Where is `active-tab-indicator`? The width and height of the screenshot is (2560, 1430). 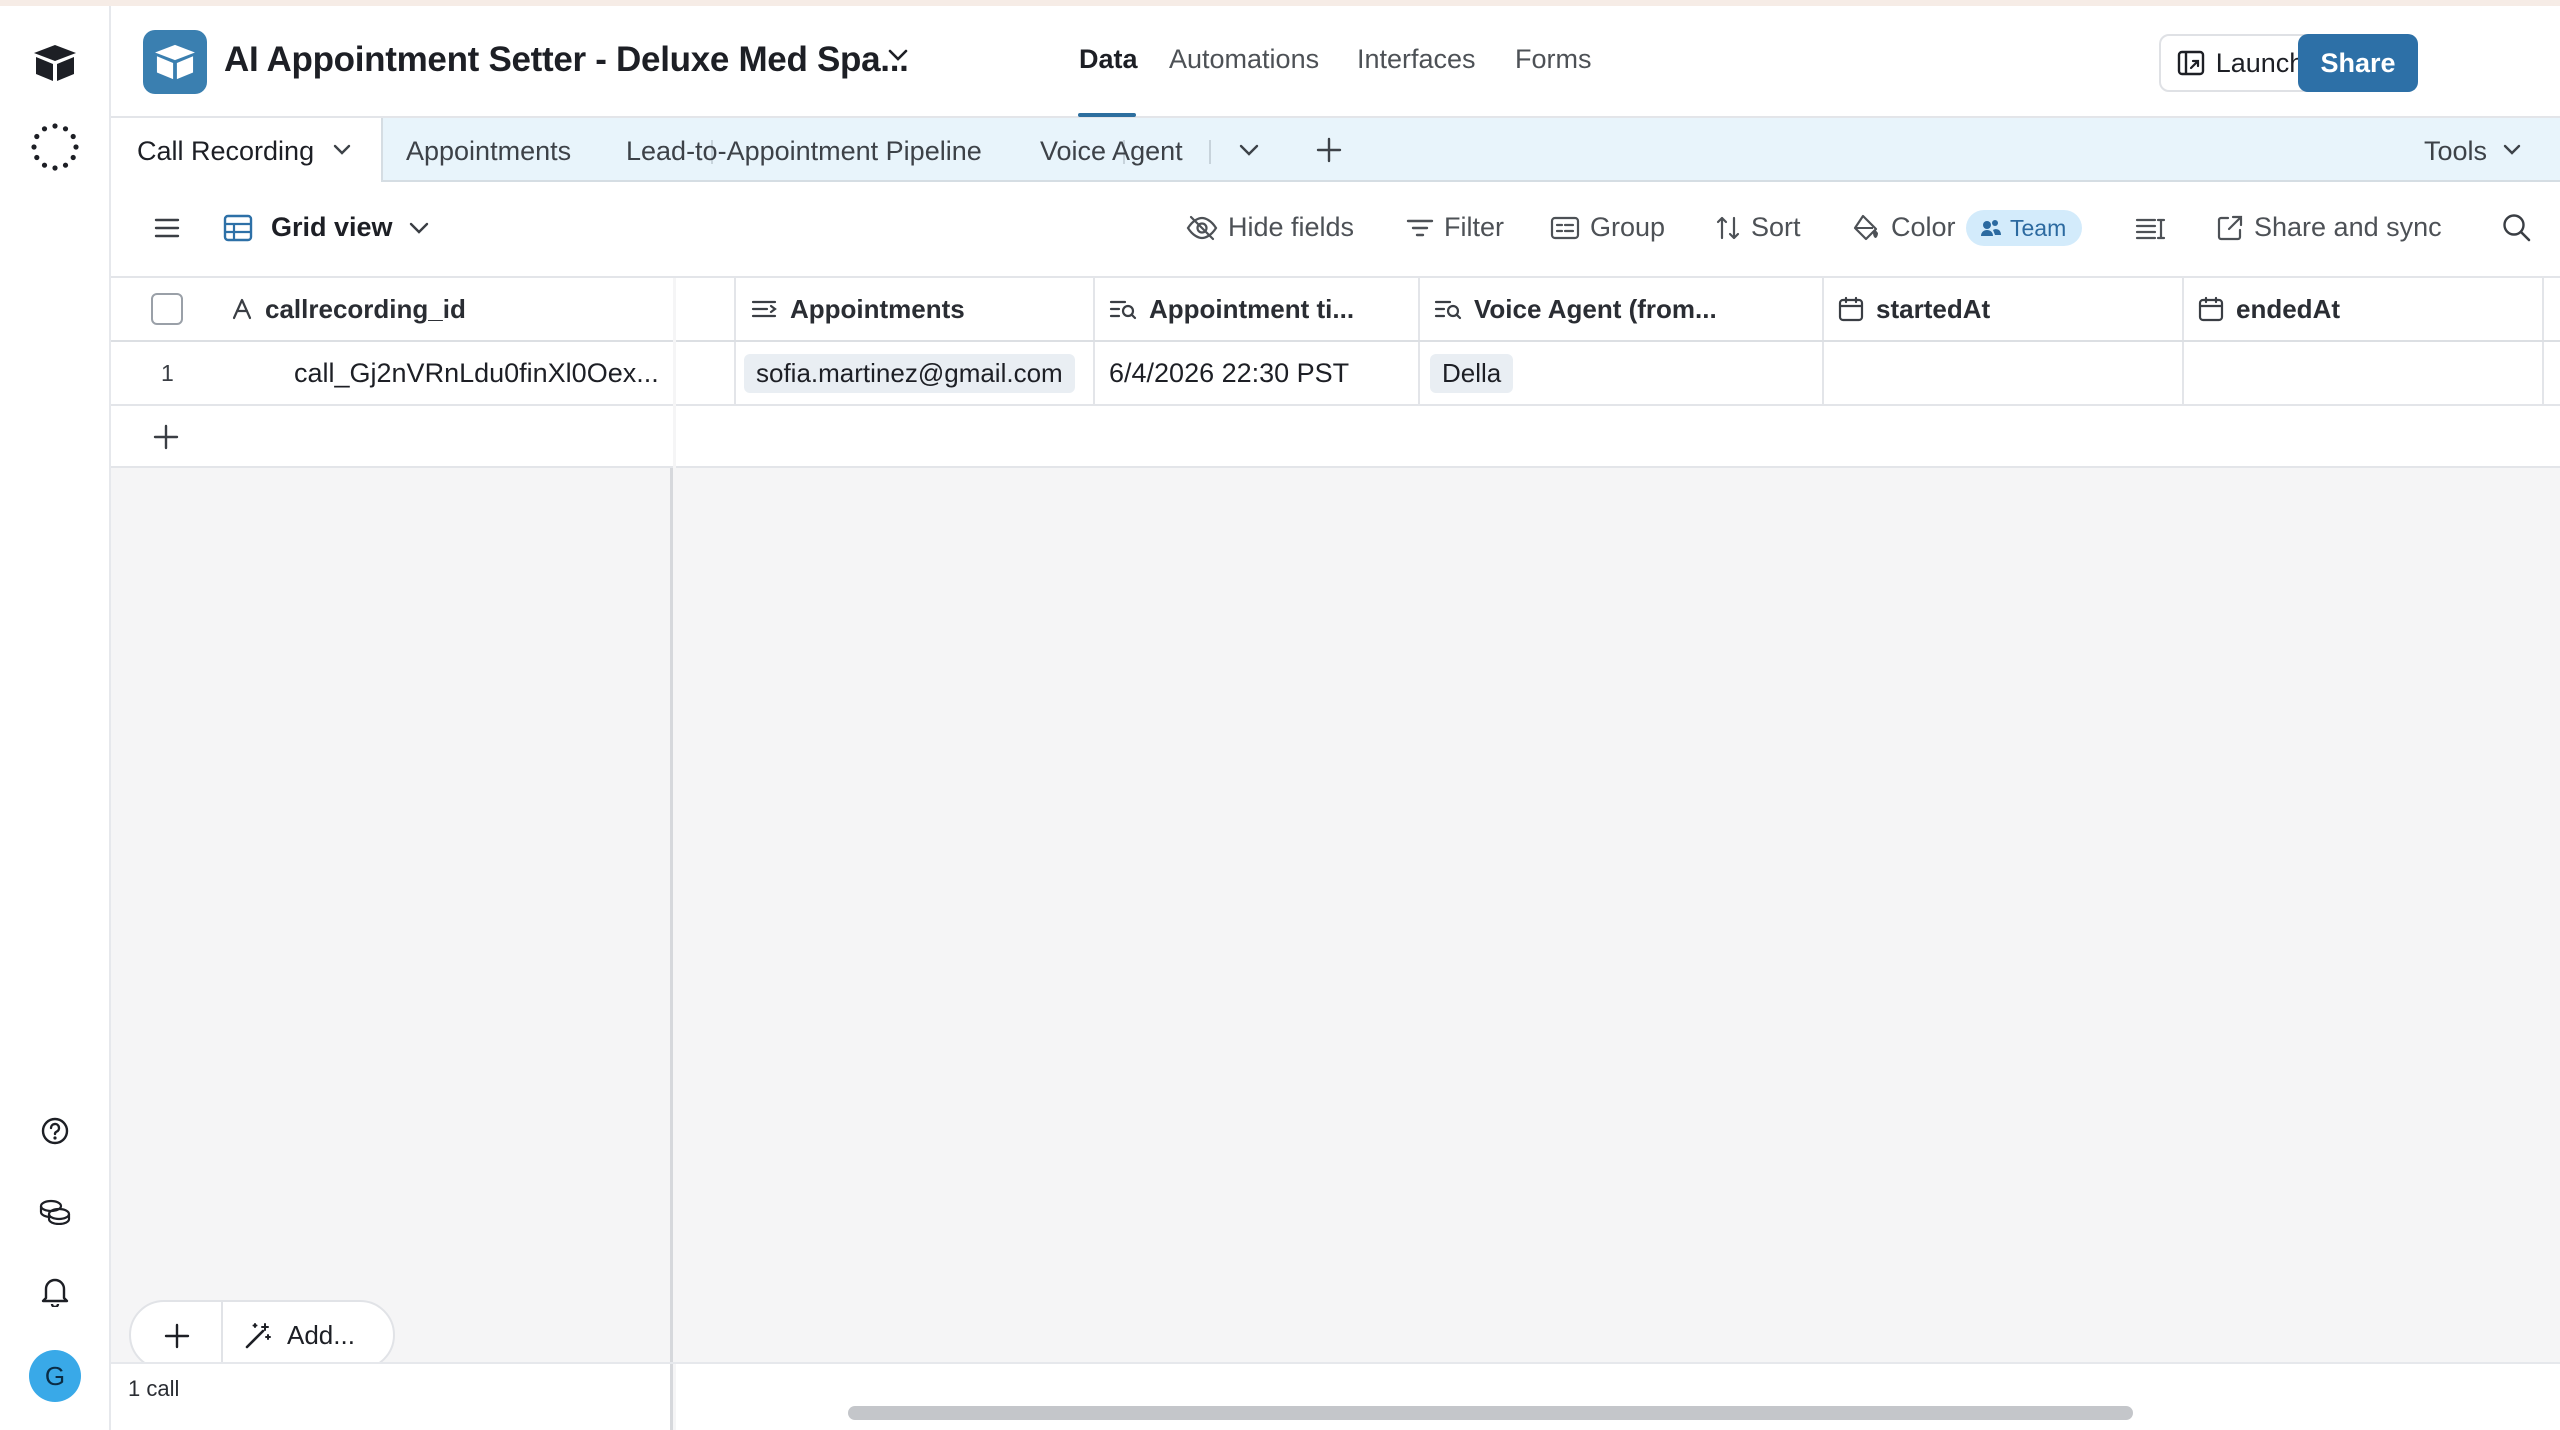 active-tab-indicator is located at coordinates (1107, 115).